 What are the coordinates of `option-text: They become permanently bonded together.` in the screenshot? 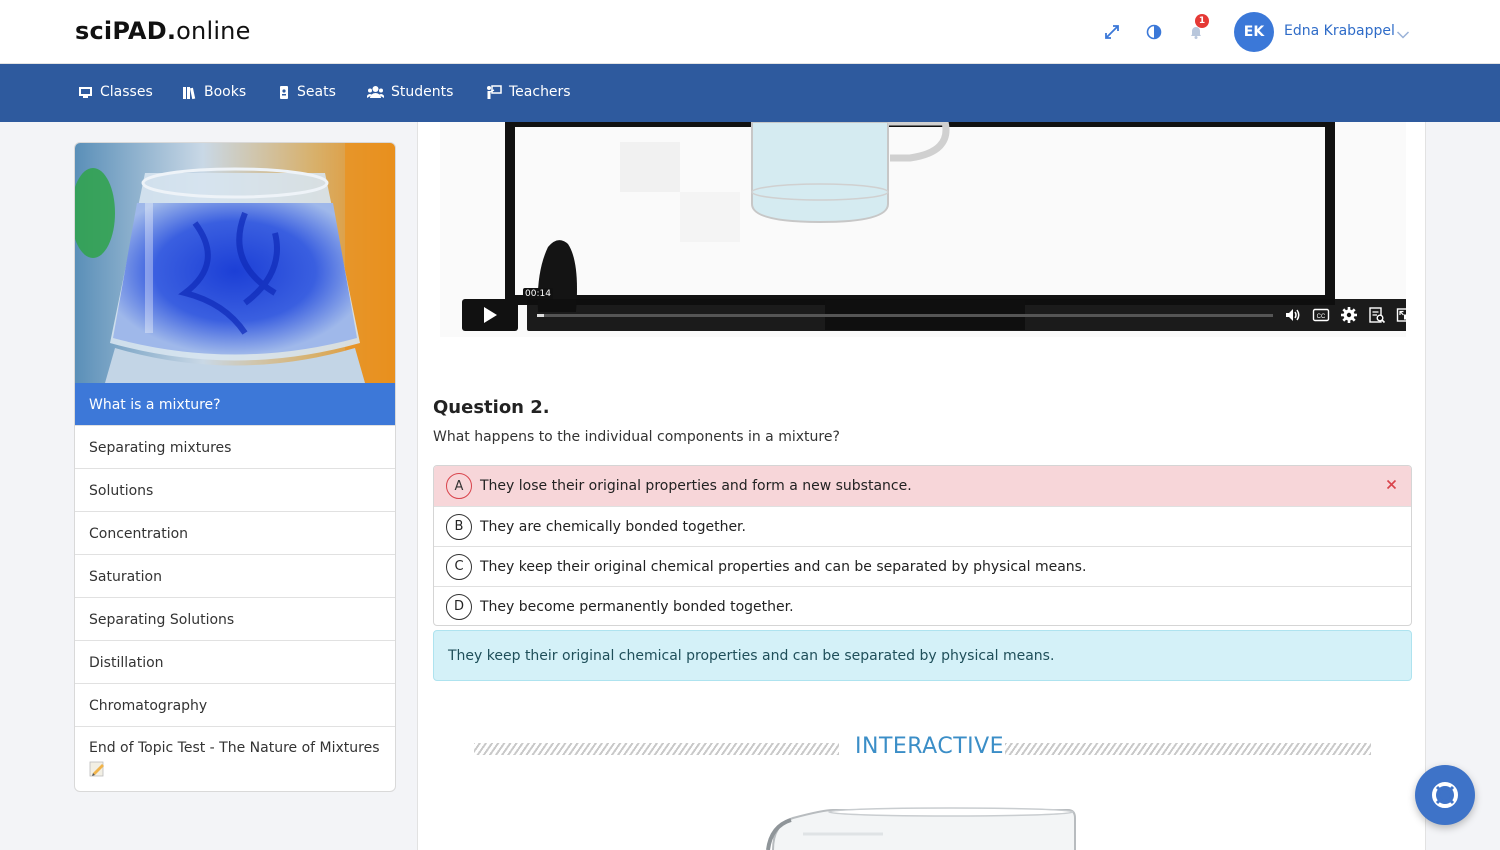 It's located at (637, 606).